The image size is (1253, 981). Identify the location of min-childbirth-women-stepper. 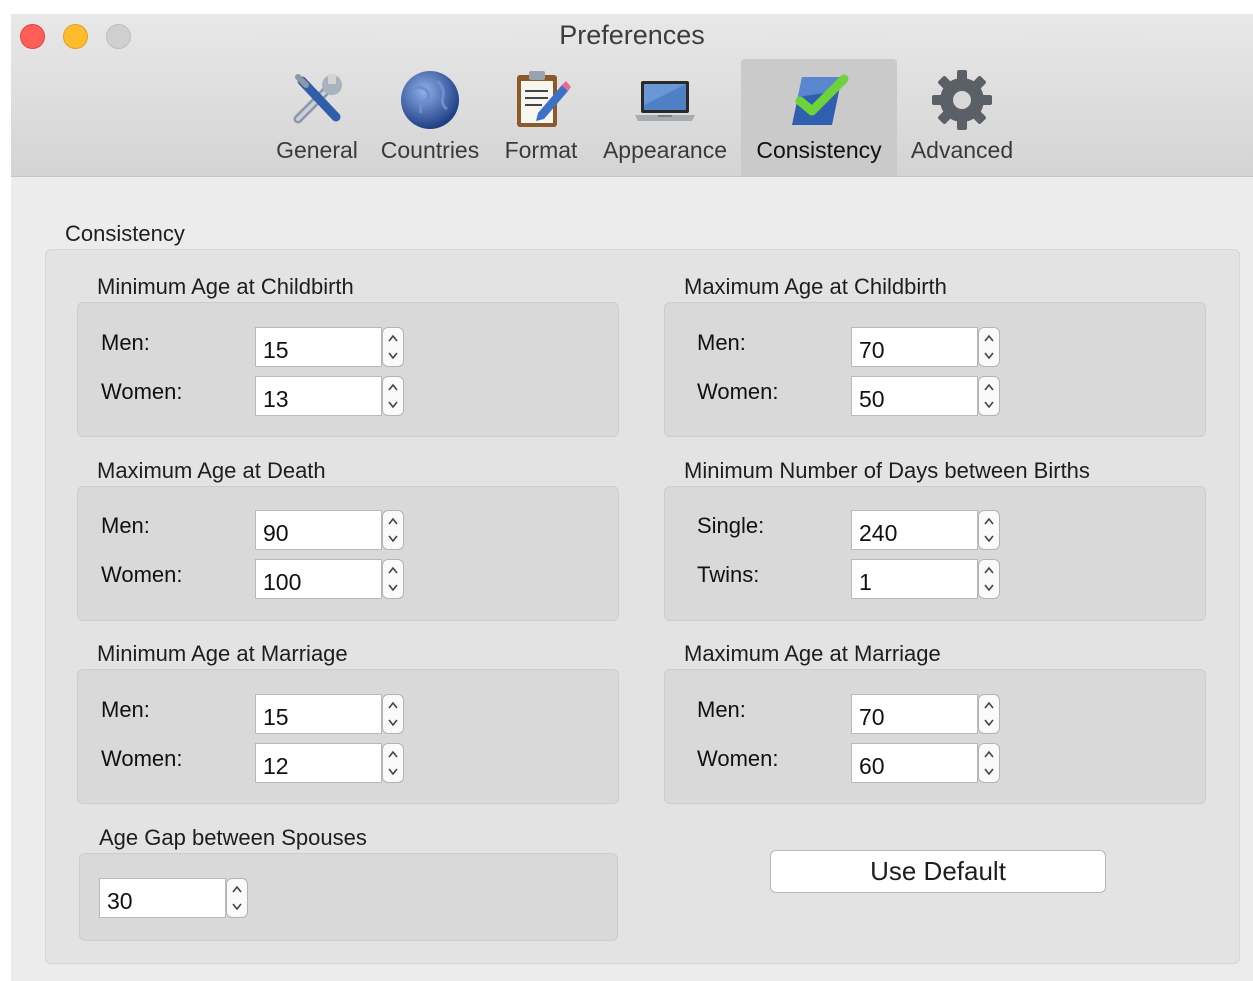
(393, 396).